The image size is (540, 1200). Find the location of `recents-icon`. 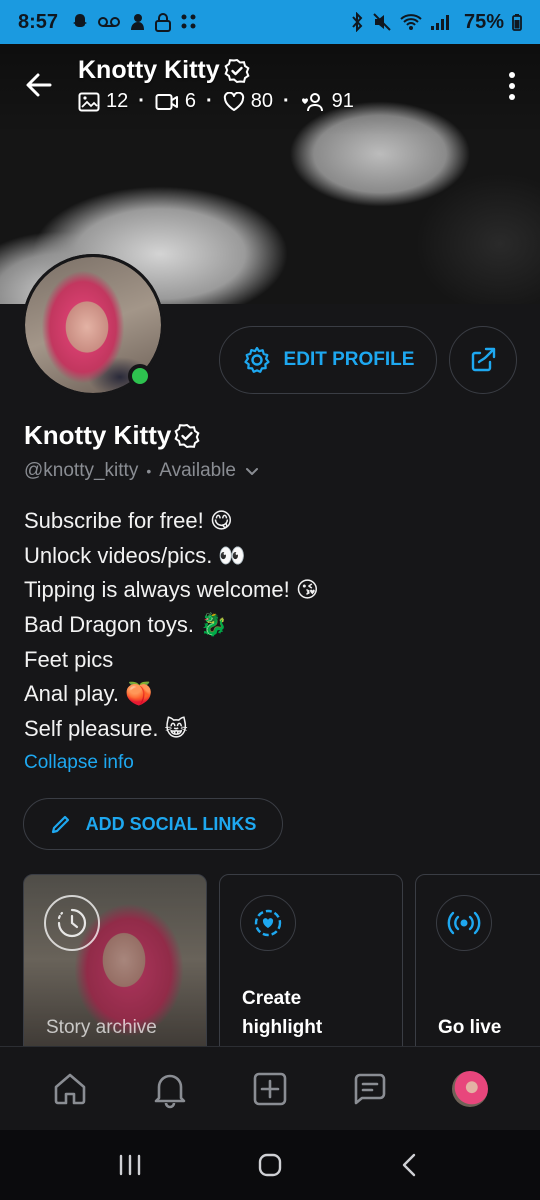

recents-icon is located at coordinates (130, 1165).